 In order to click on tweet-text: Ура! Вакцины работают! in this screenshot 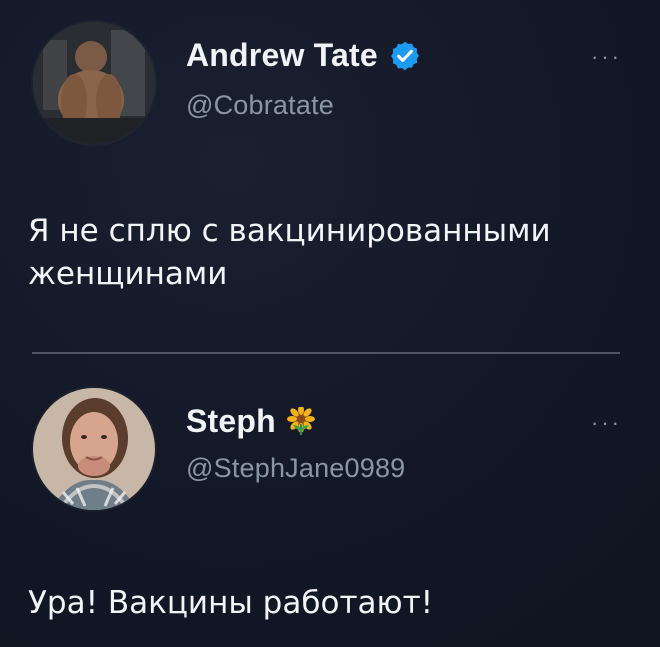, I will do `click(231, 603)`.